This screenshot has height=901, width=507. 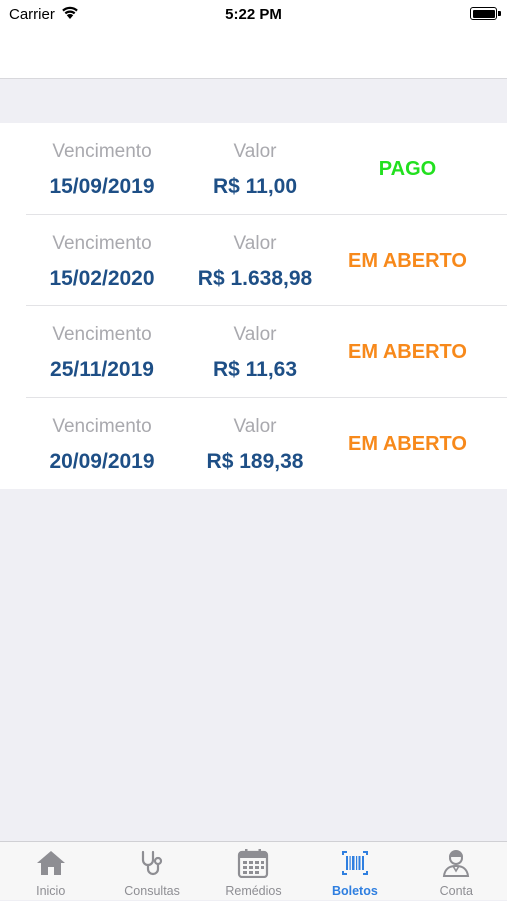 What do you see at coordinates (407, 169) in the screenshot?
I see `status-badge: PAGO` at bounding box center [407, 169].